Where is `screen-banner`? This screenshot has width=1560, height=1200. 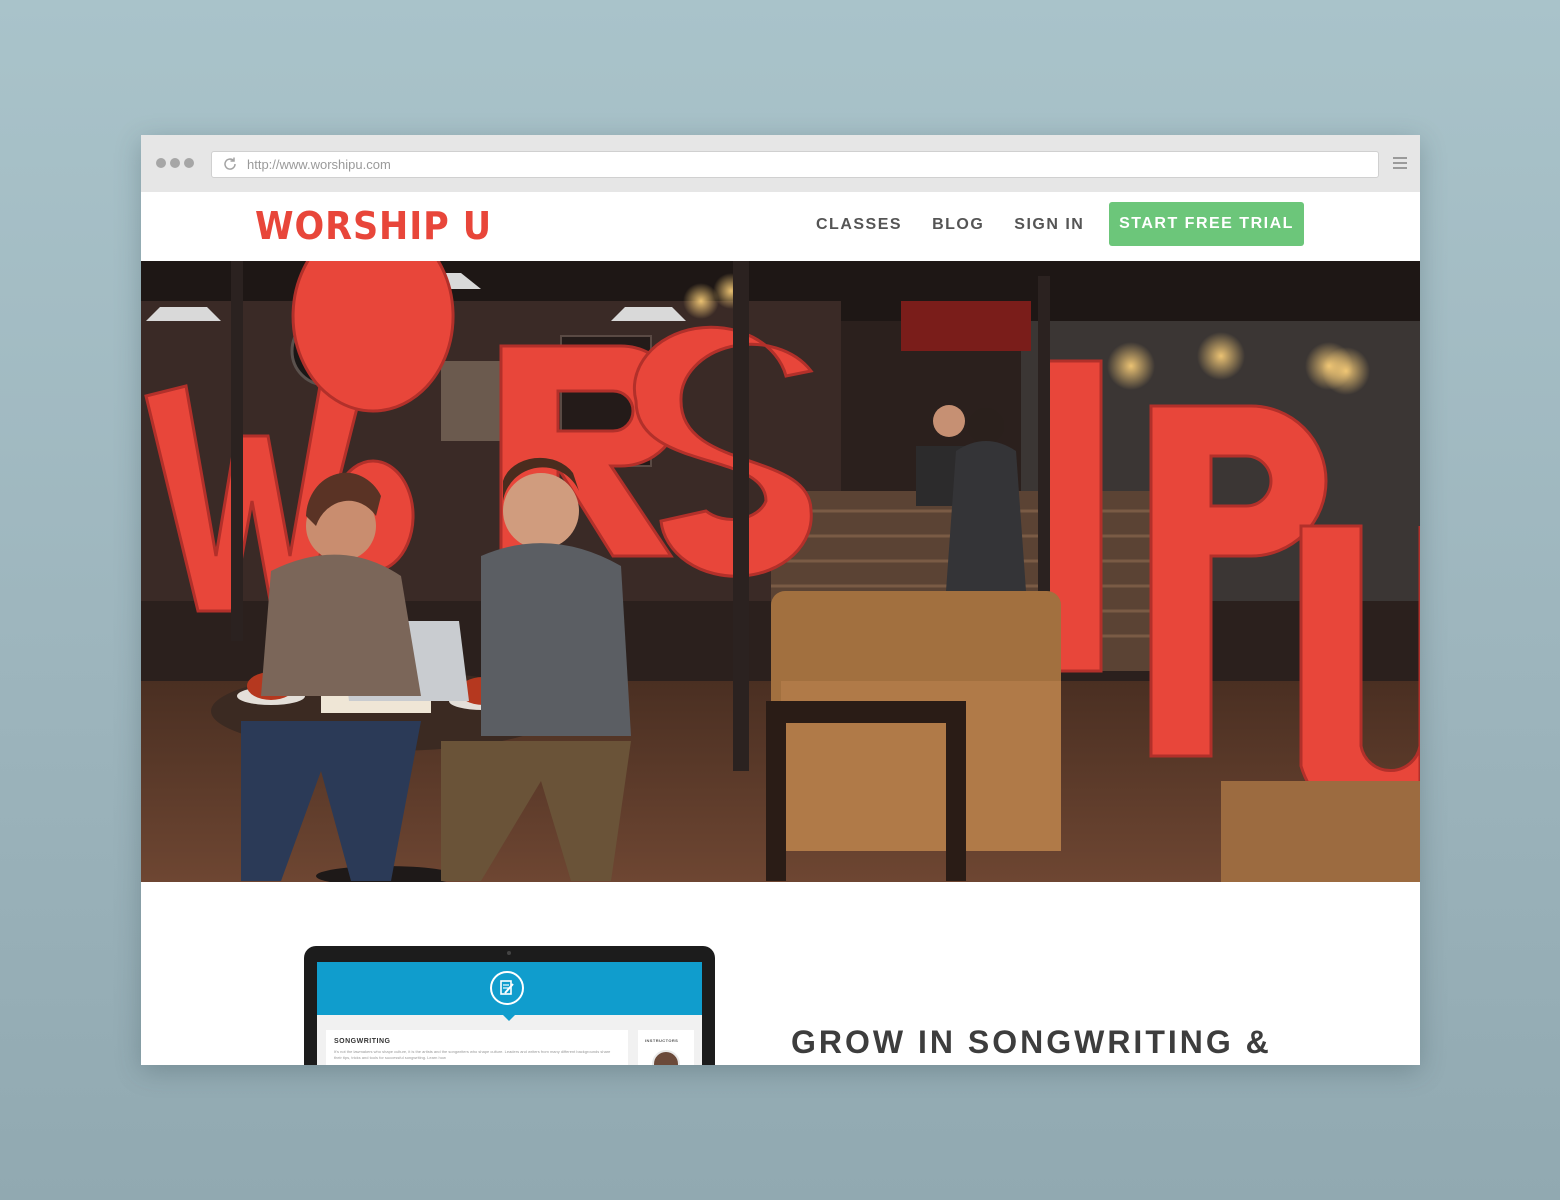
screen-banner is located at coordinates (509, 988).